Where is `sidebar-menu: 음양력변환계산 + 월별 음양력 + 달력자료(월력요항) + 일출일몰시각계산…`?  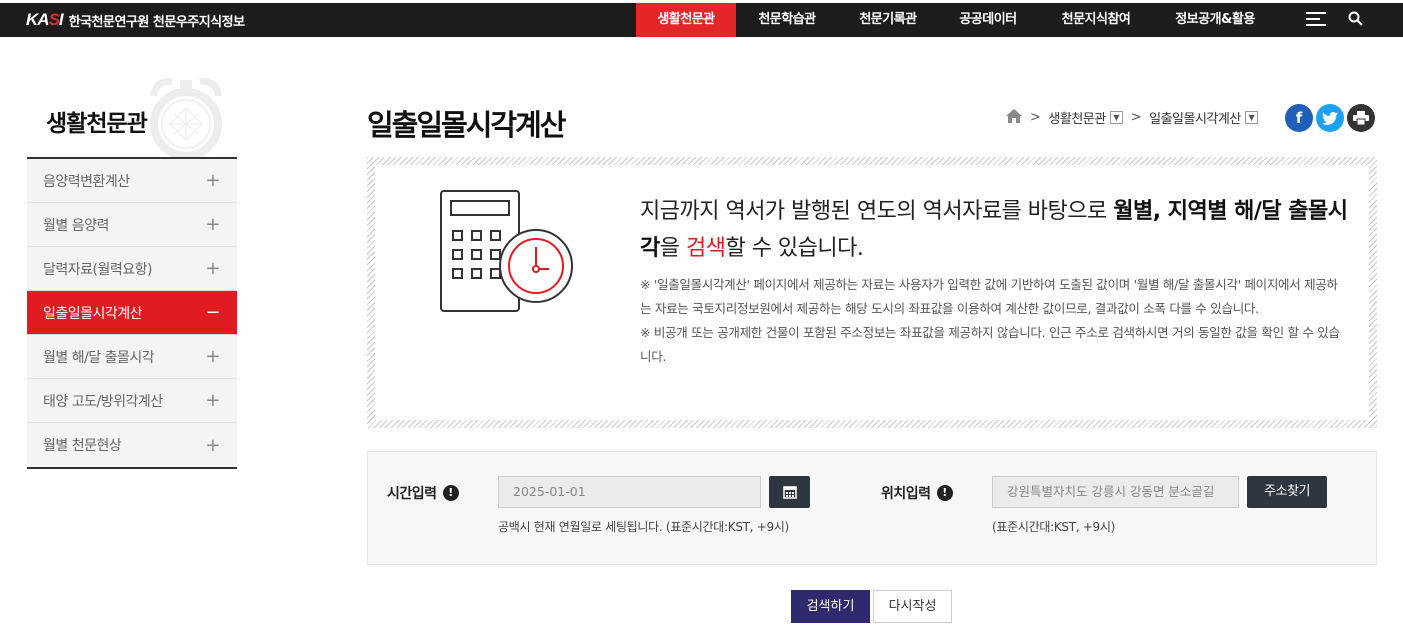
sidebar-menu: 음양력변환계산 + 월별 음양력 + 달력자료(월력요항) + 일출일몰시각계산… is located at coordinates (132, 313).